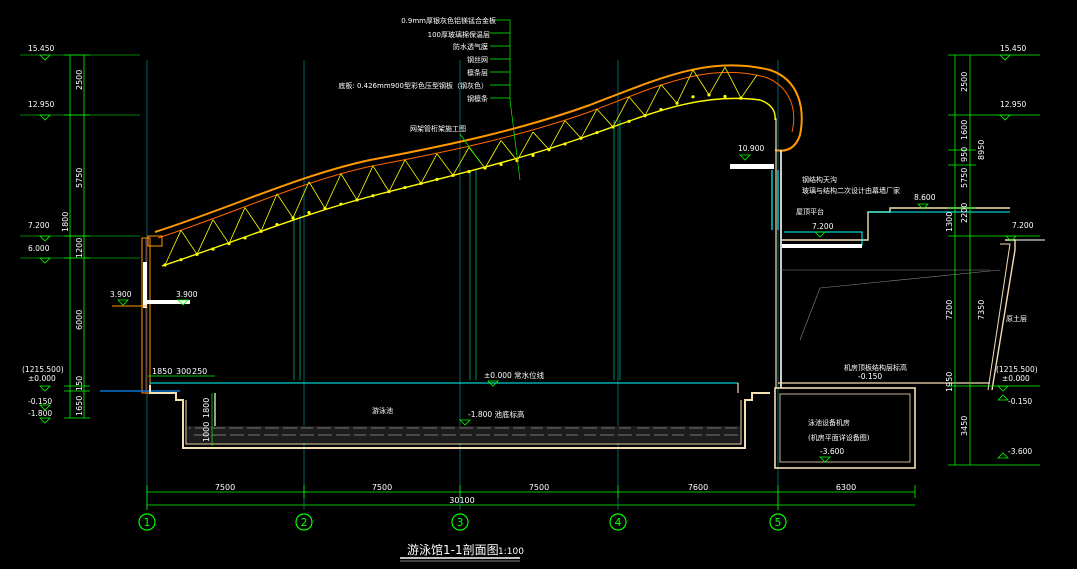  Describe the element at coordinates (470, 46) in the screenshot. I see `layer-note-3: 防水透气膜` at that location.